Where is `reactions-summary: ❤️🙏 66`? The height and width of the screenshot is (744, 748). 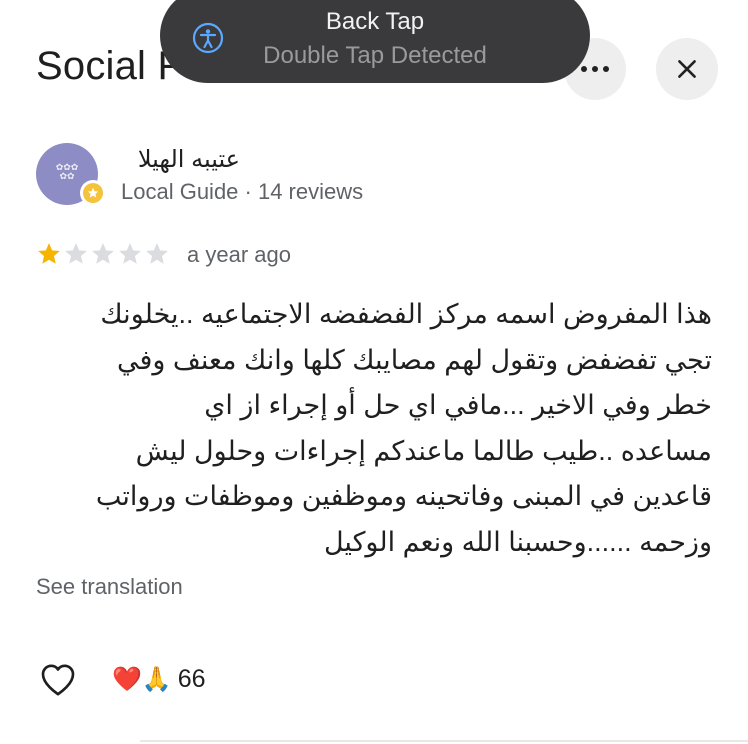
reactions-summary: ❤️🙏 66 is located at coordinates (159, 679).